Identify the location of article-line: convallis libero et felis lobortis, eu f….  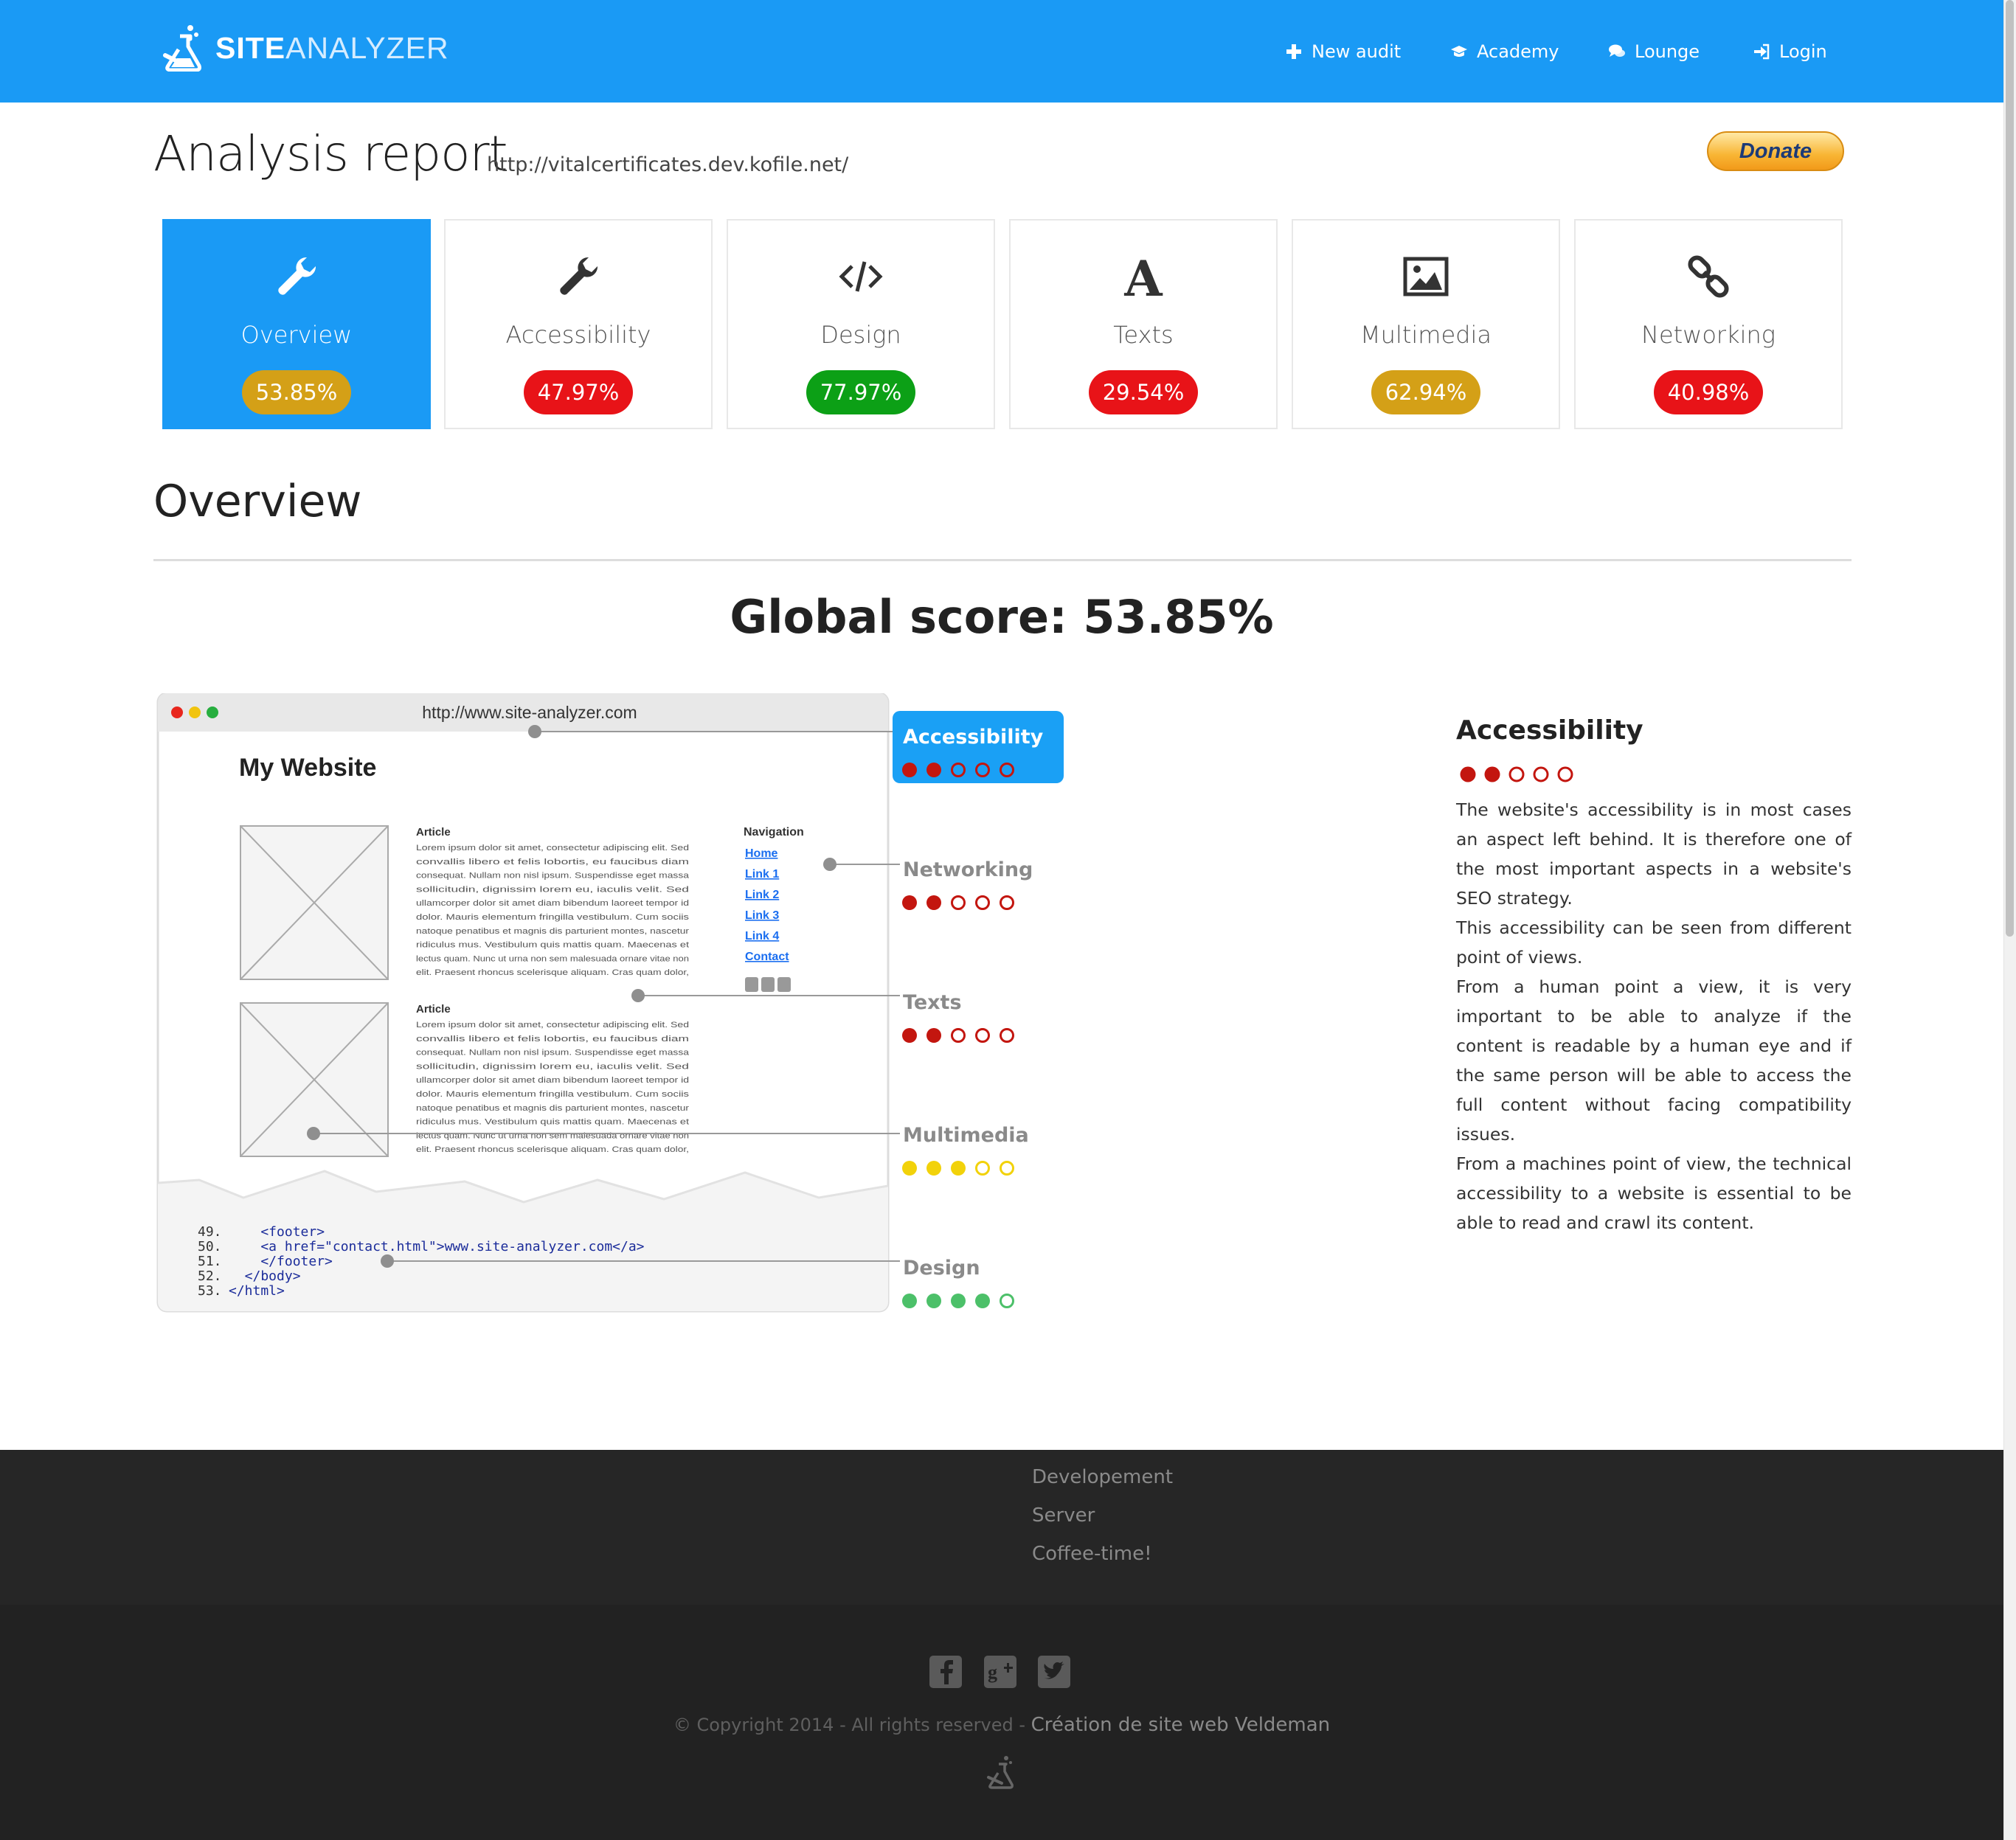
(552, 862).